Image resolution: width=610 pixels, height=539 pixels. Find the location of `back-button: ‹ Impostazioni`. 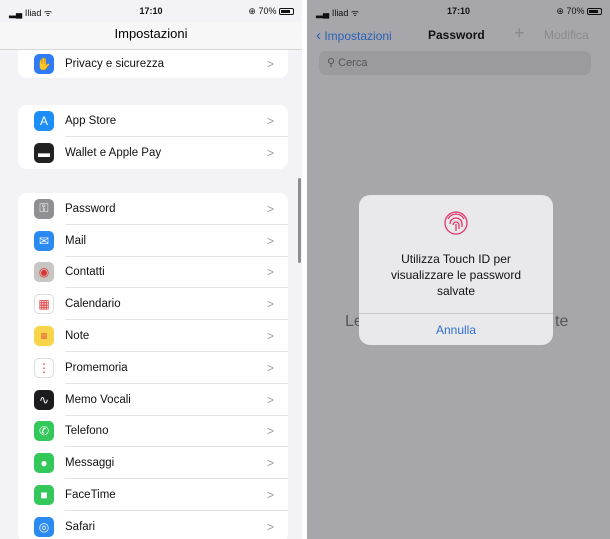

back-button: ‹ Impostazioni is located at coordinates (354, 35).